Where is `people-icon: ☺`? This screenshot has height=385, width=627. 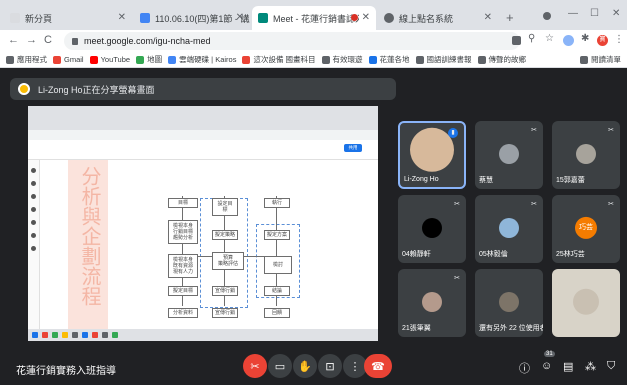
people-icon: ☺ is located at coordinates (546, 366).